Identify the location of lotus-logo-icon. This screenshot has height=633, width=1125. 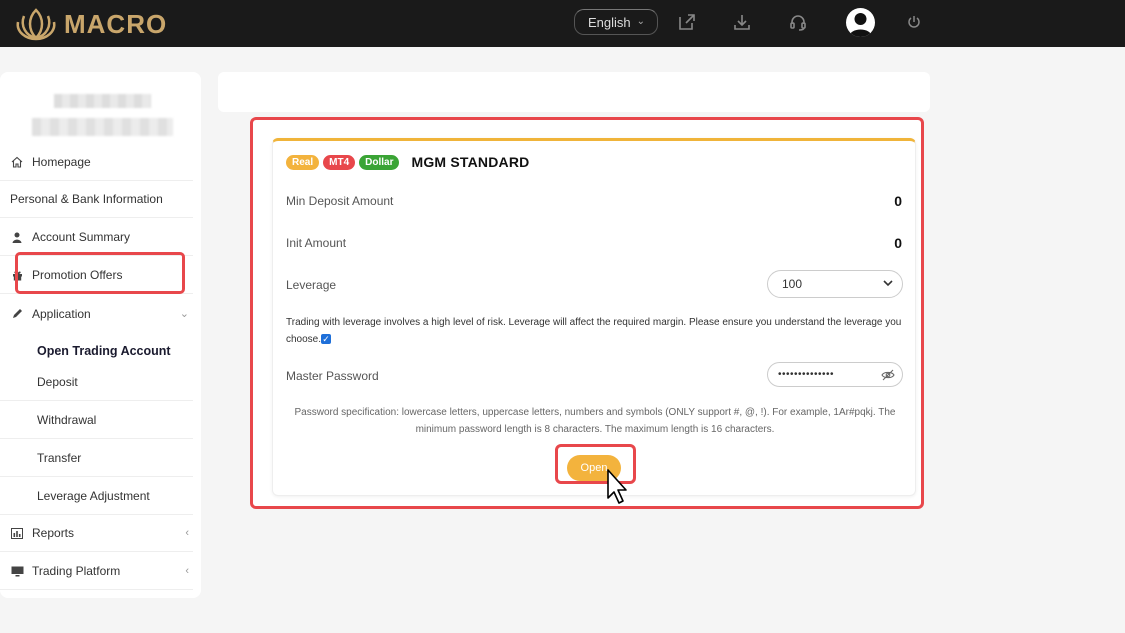
(36, 24).